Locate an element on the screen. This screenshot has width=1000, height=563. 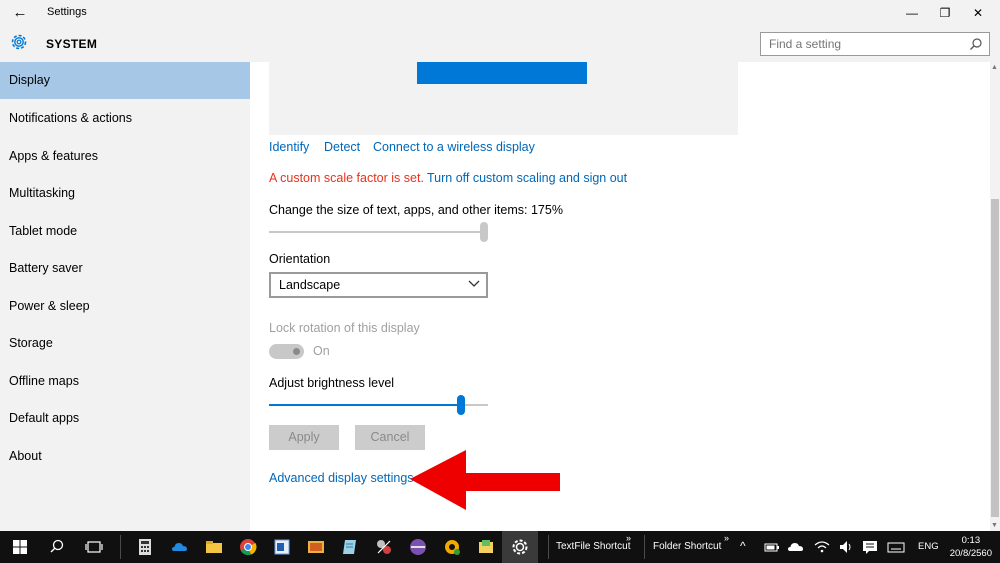
settings-taskbar-icon is located at coordinates (520, 547).